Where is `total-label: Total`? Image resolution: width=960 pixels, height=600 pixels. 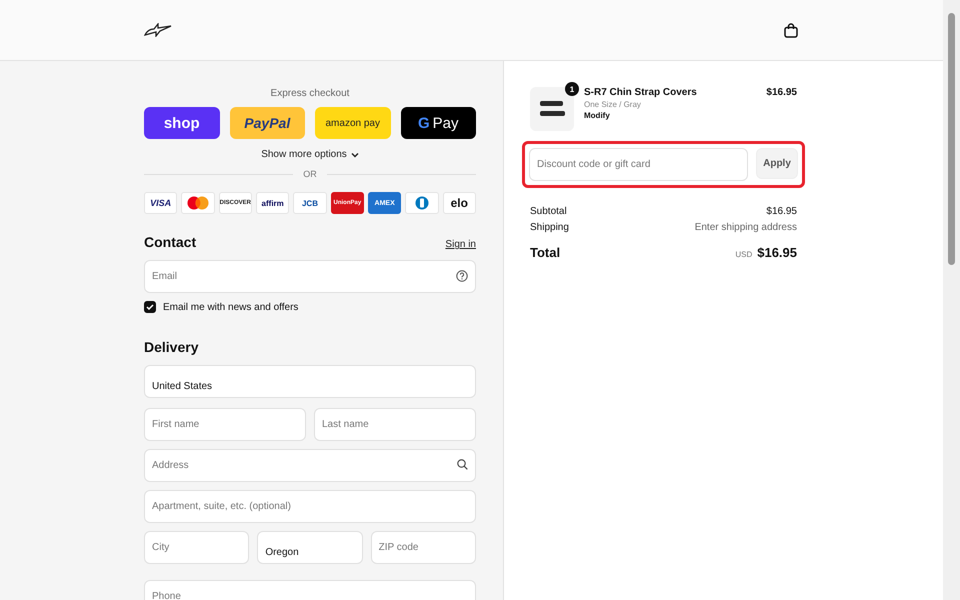
total-label: Total is located at coordinates (545, 252).